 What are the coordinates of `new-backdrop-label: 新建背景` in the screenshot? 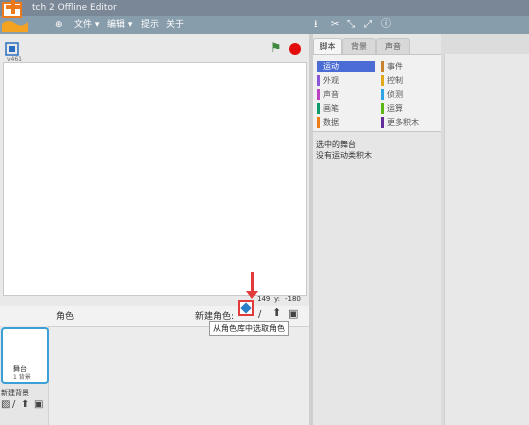 It's located at (15, 393).